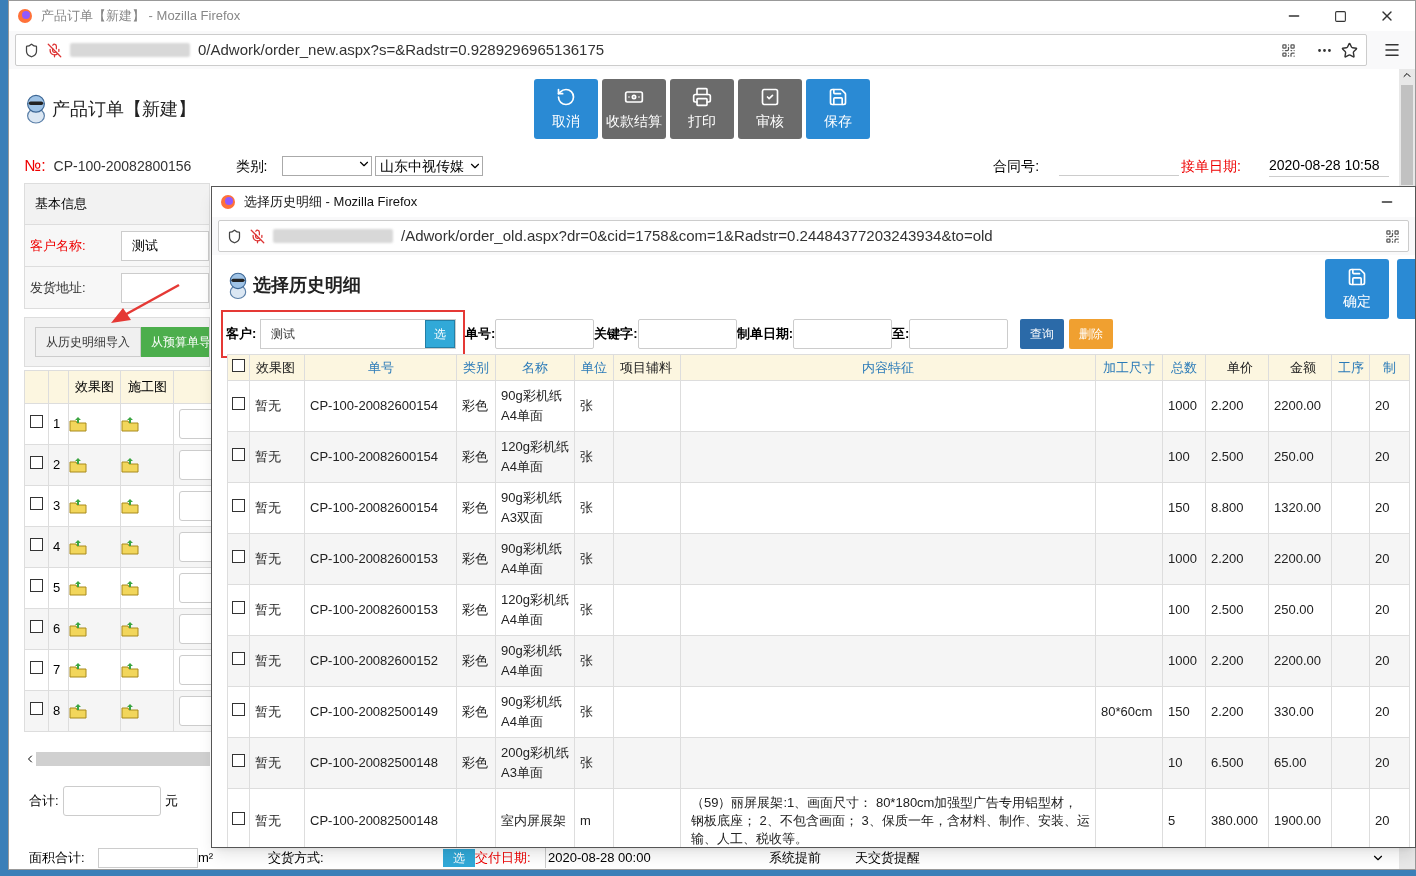 The height and width of the screenshot is (876, 1416). Describe the element at coordinates (1407, 135) in the screenshot. I see `scrollbar-thumb` at that location.